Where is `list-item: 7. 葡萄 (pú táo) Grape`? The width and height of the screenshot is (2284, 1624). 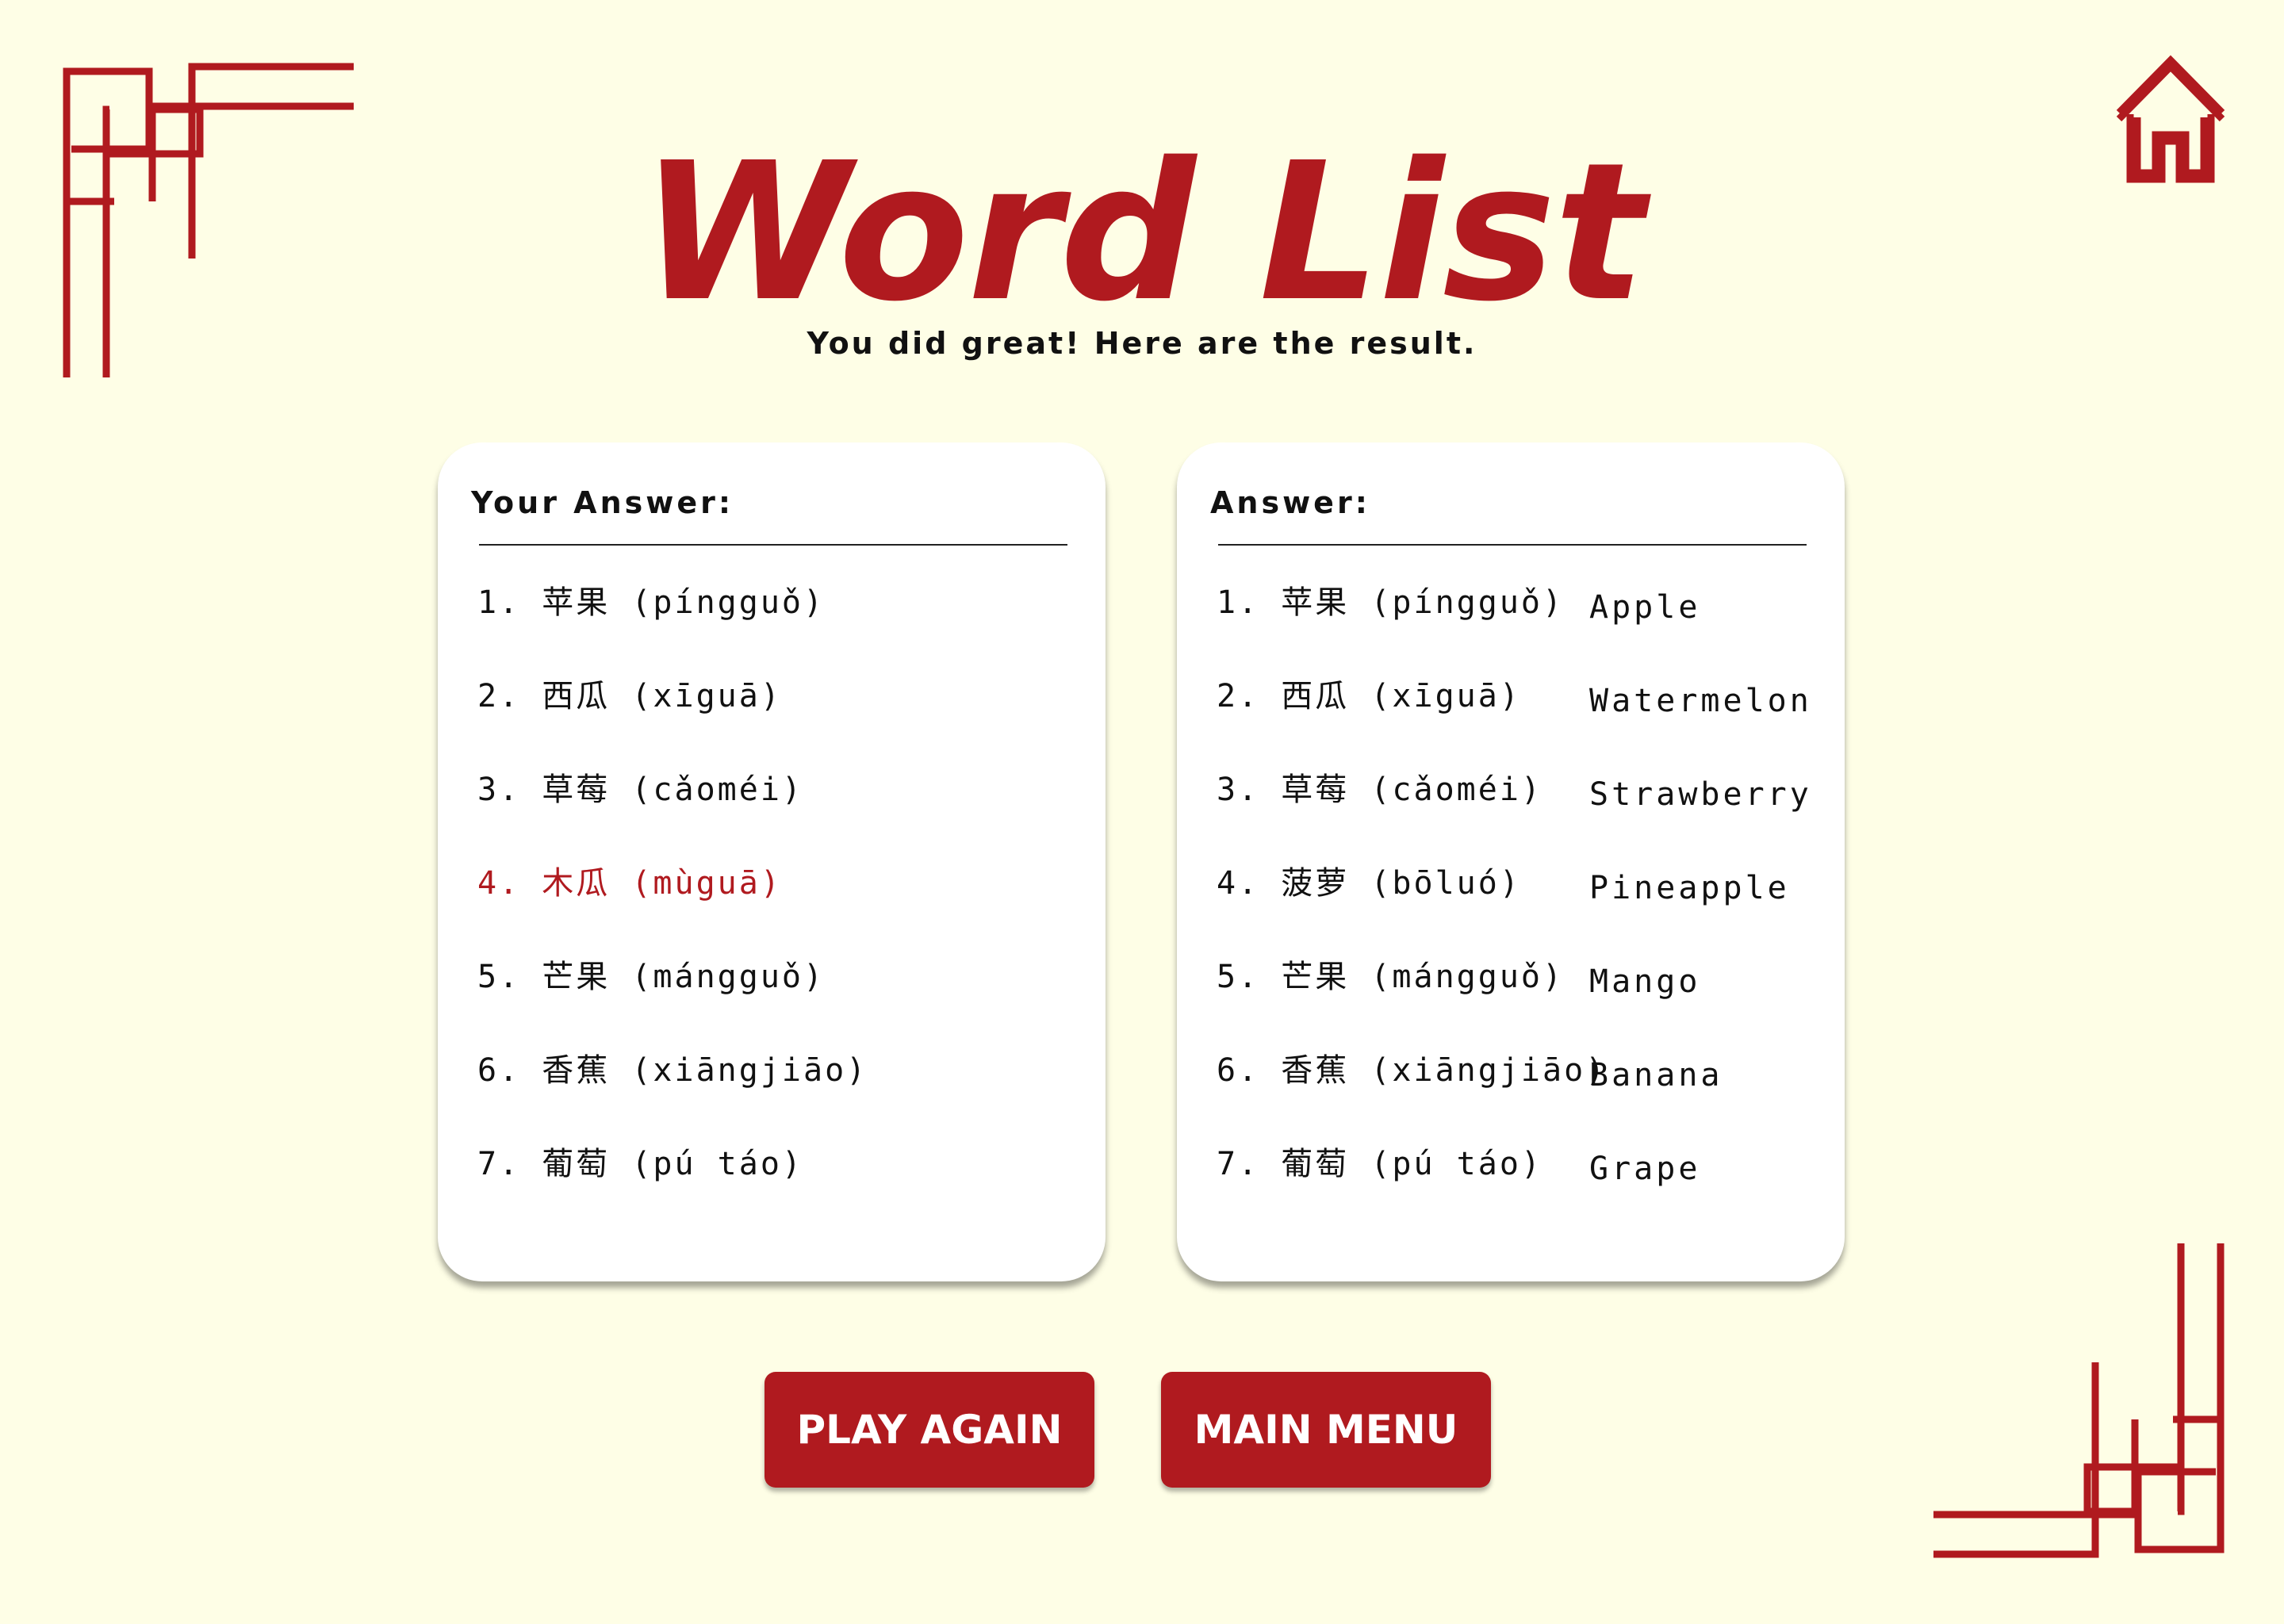 list-item: 7. 葡萄 (pú táo) Grape is located at coordinates (1526, 1177).